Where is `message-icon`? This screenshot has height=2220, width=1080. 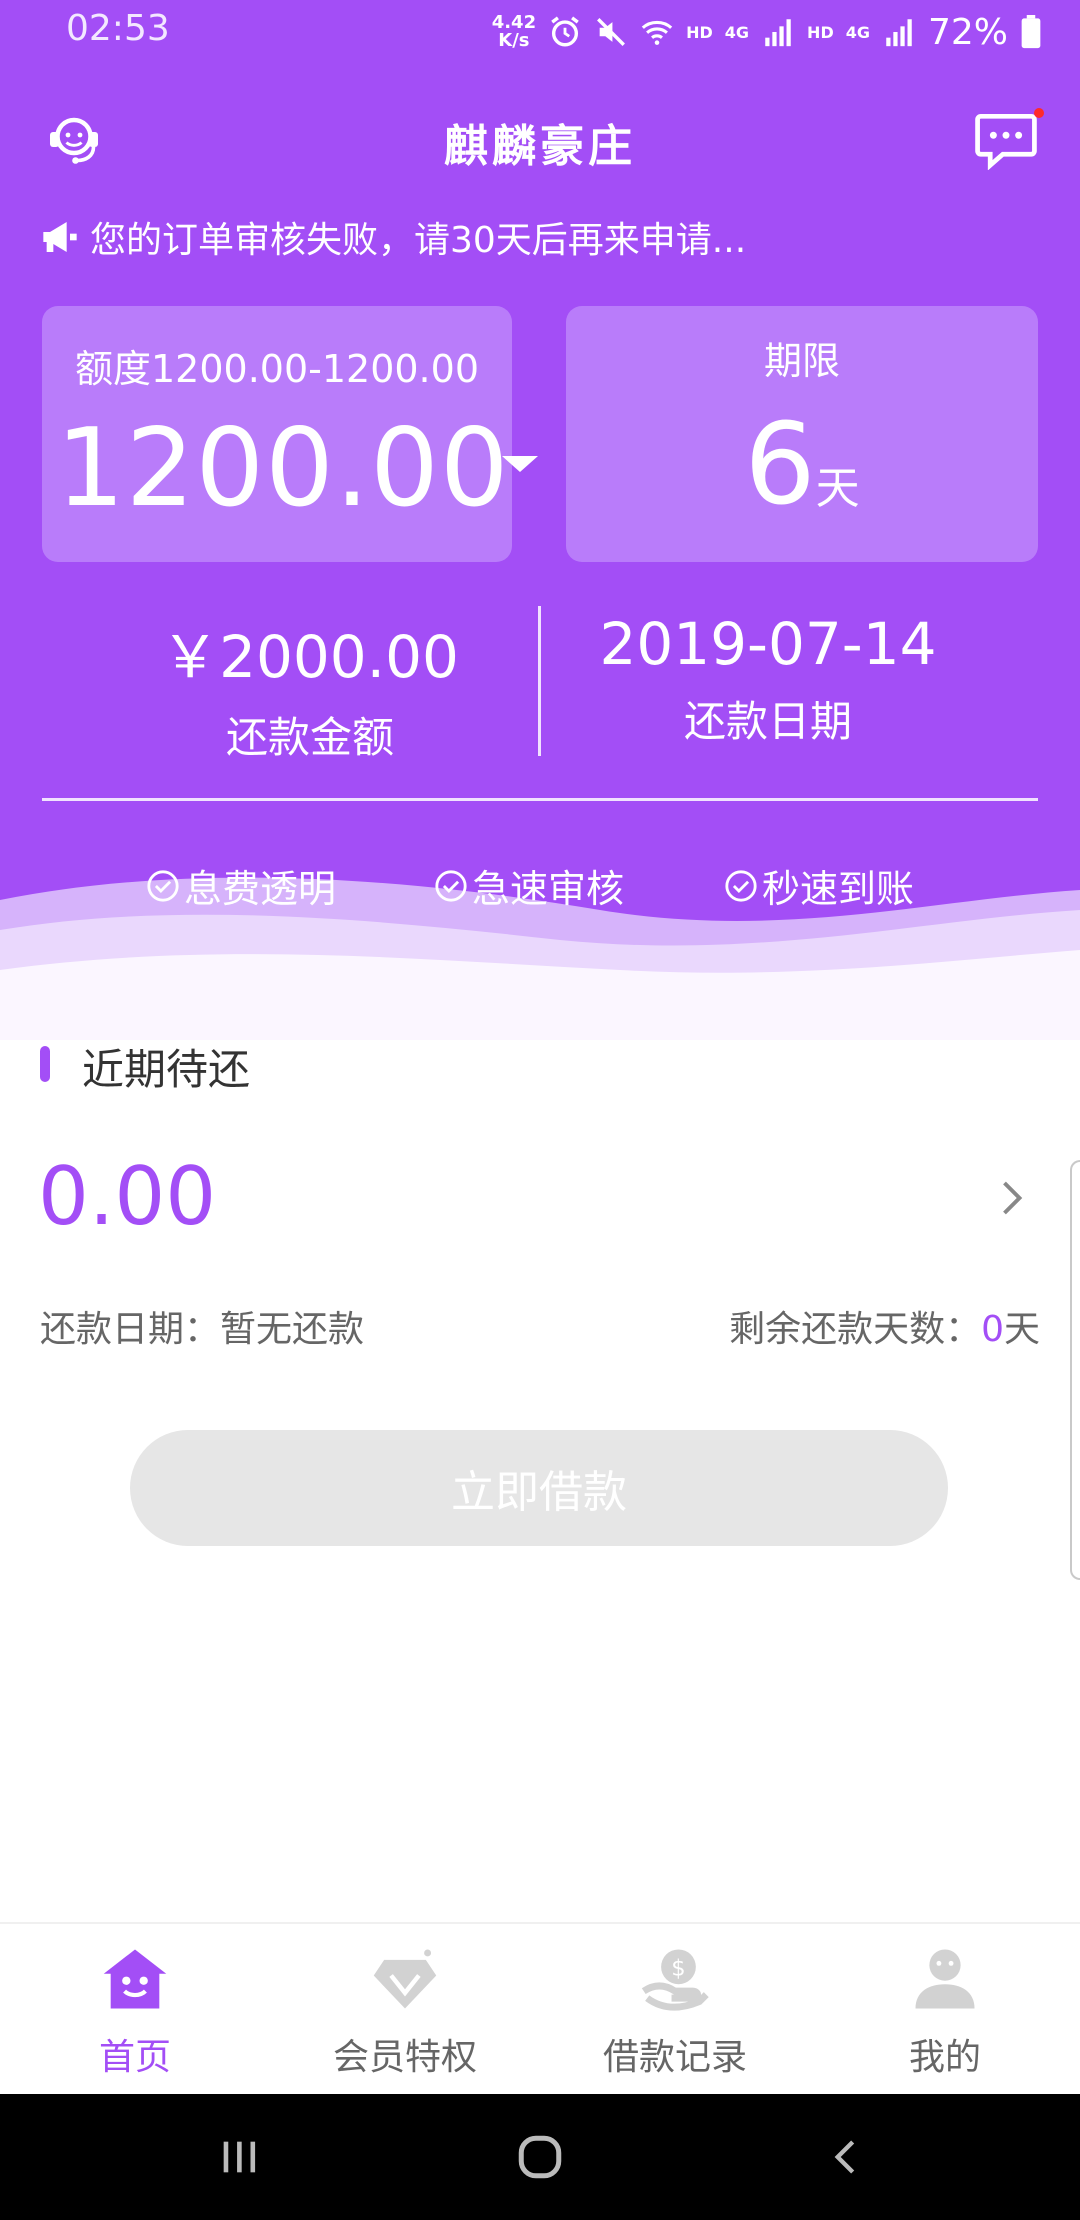
message-icon is located at coordinates (1006, 140).